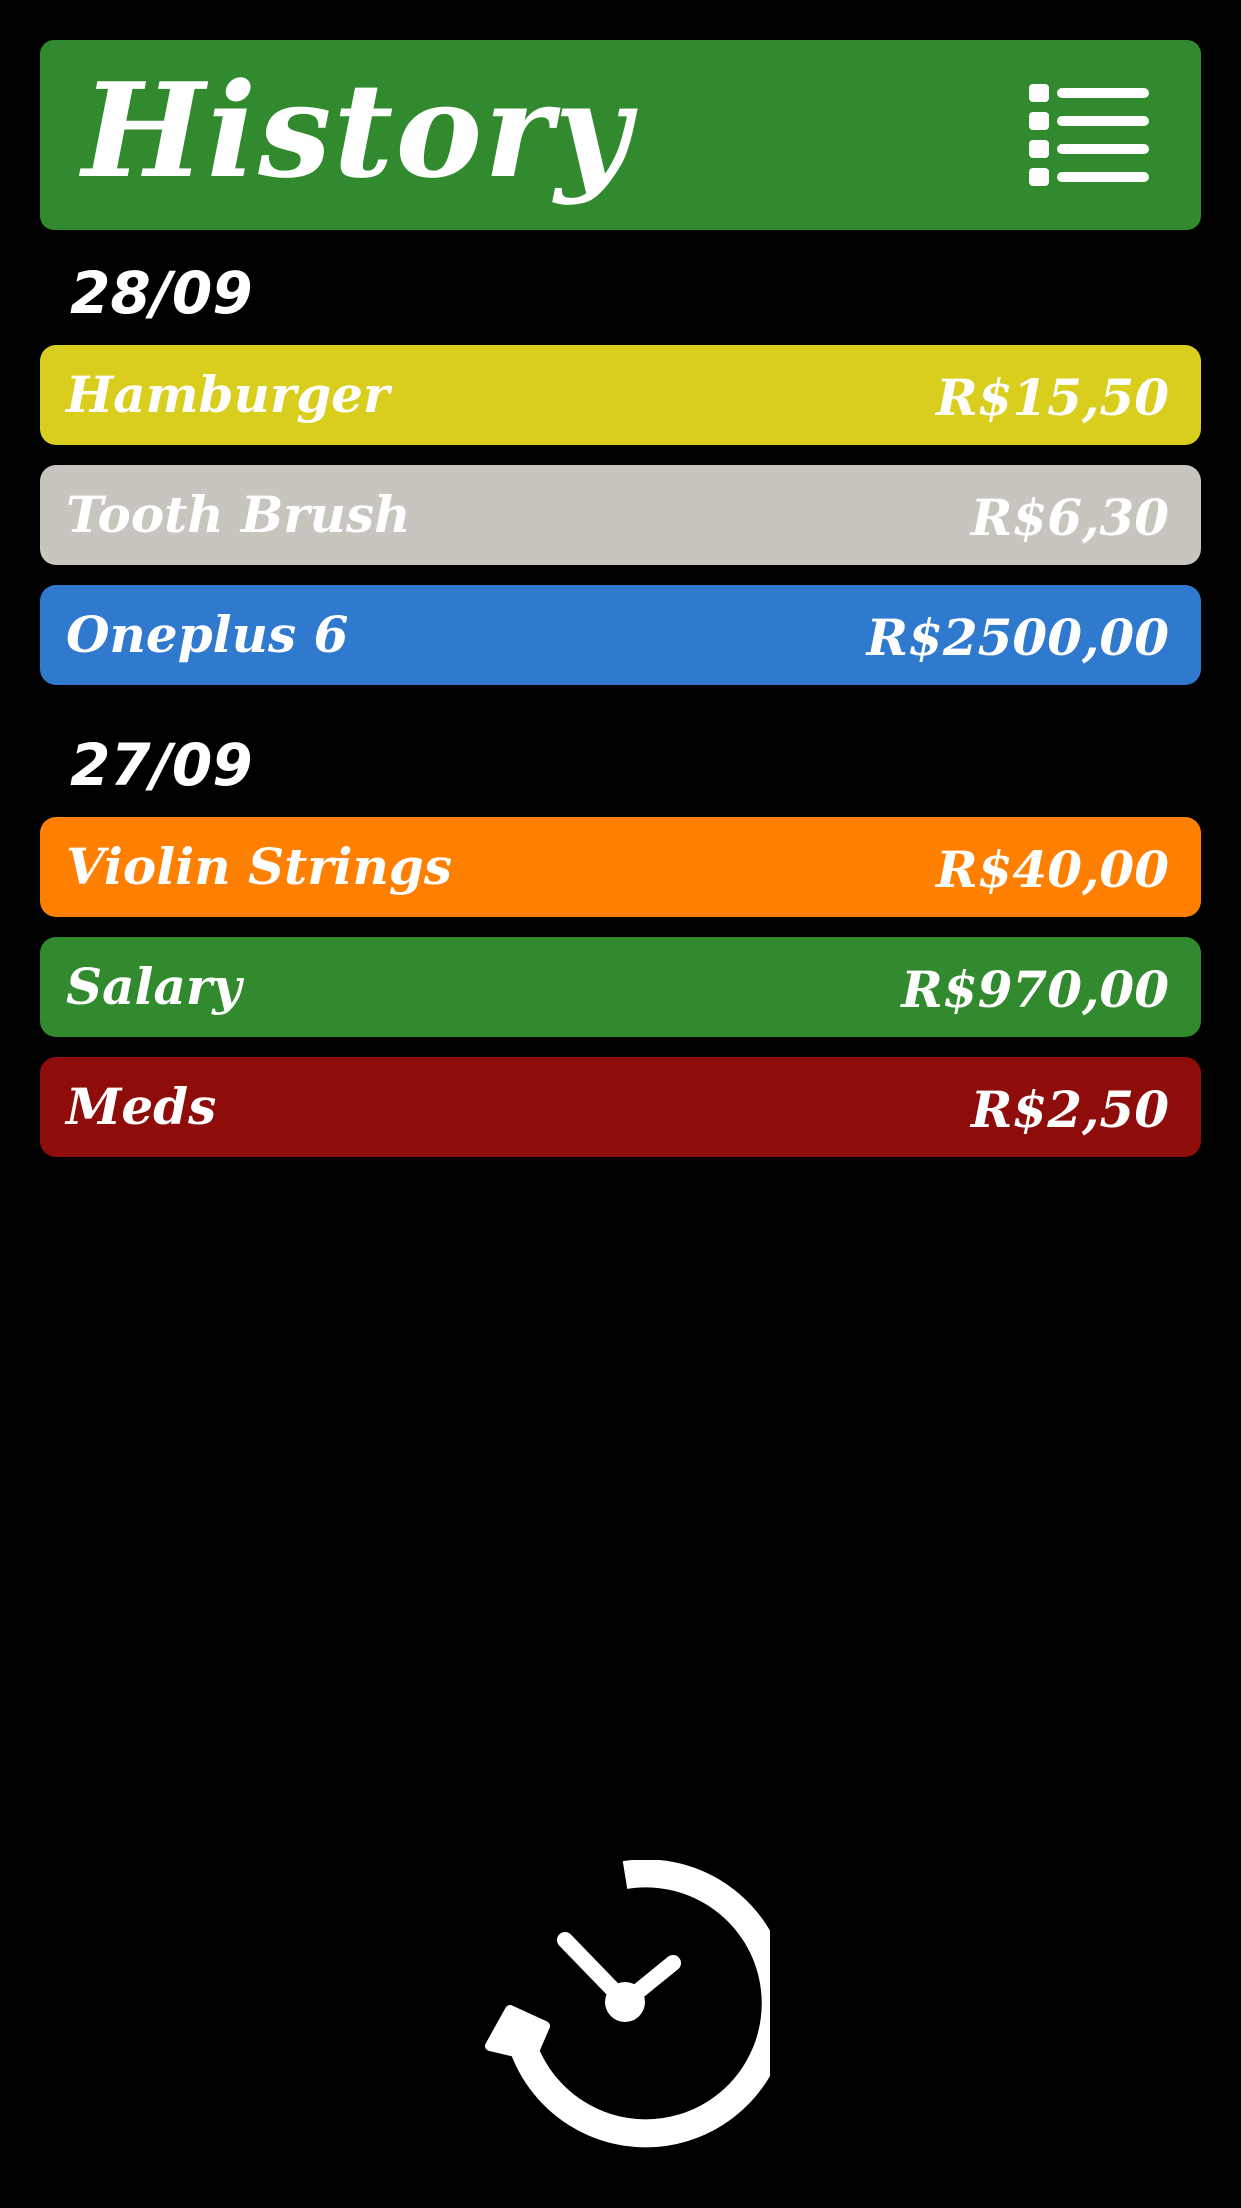 The width and height of the screenshot is (1241, 2208). Describe the element at coordinates (627, 2004) in the screenshot. I see `history-clock-icon` at that location.